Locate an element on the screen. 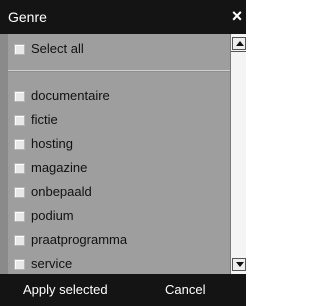 This screenshot has height=306, width=320. chevron-down-icon is located at coordinates (240, 264).